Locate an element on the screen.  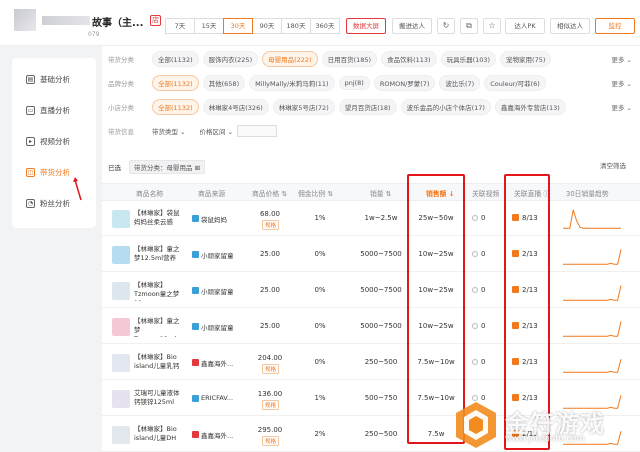
col-name: 商品名称 is located at coordinates (150, 194).